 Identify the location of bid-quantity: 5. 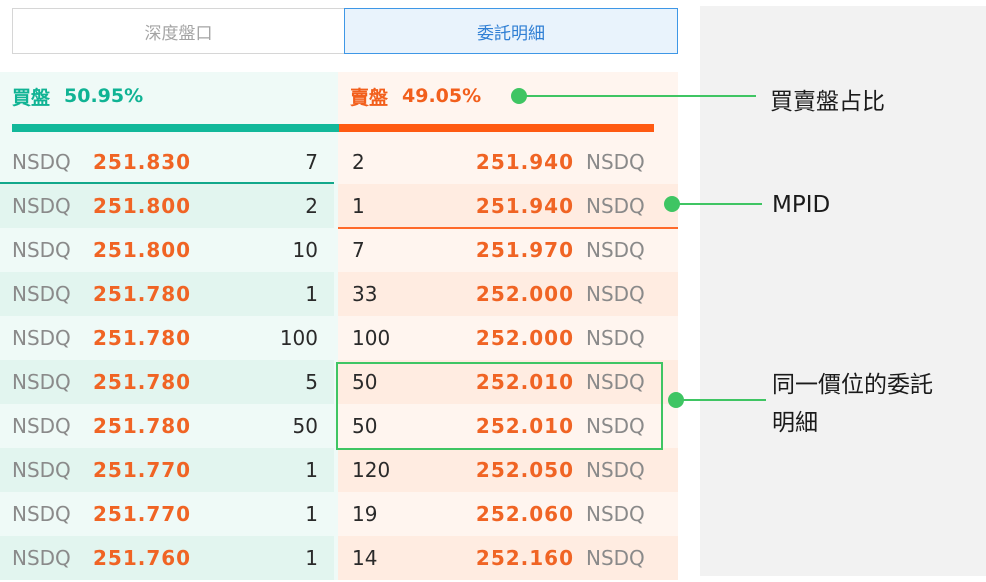
(311, 382).